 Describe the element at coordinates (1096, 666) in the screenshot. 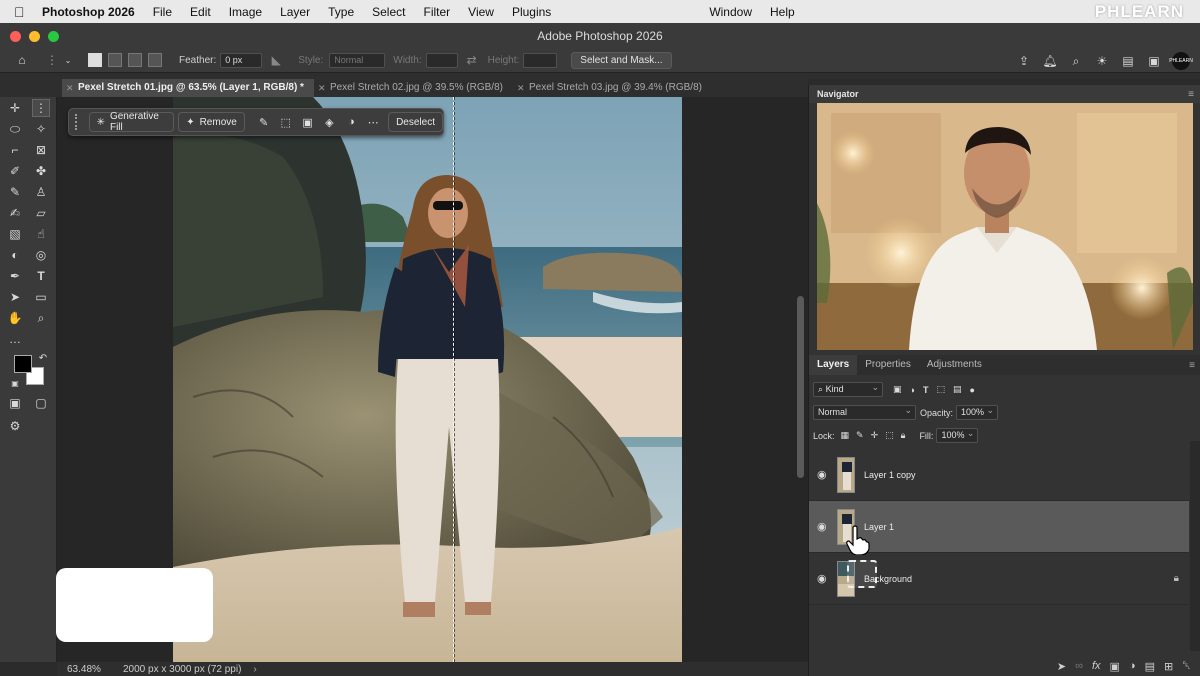

I see `layer-style-icon: fx` at that location.